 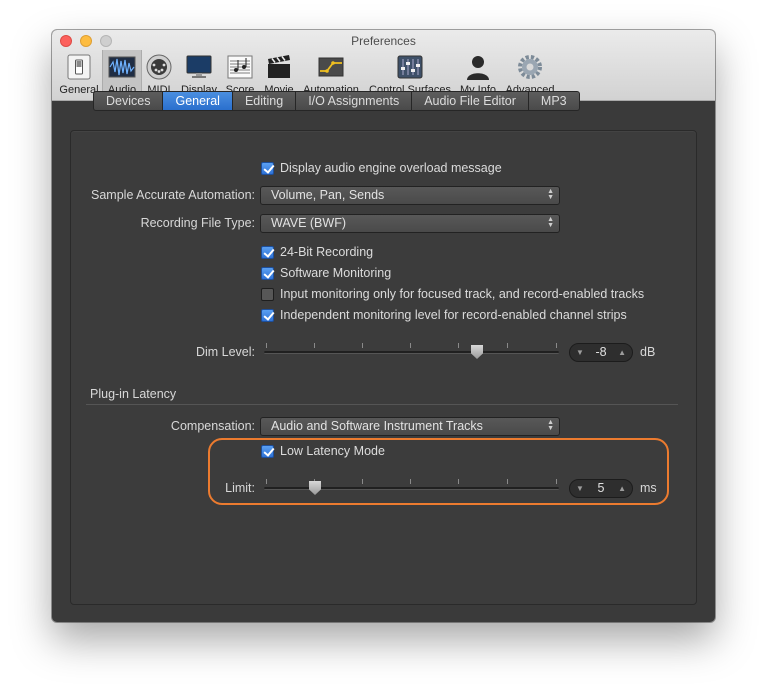 I want to click on light-switch-icon, so click(x=79, y=67).